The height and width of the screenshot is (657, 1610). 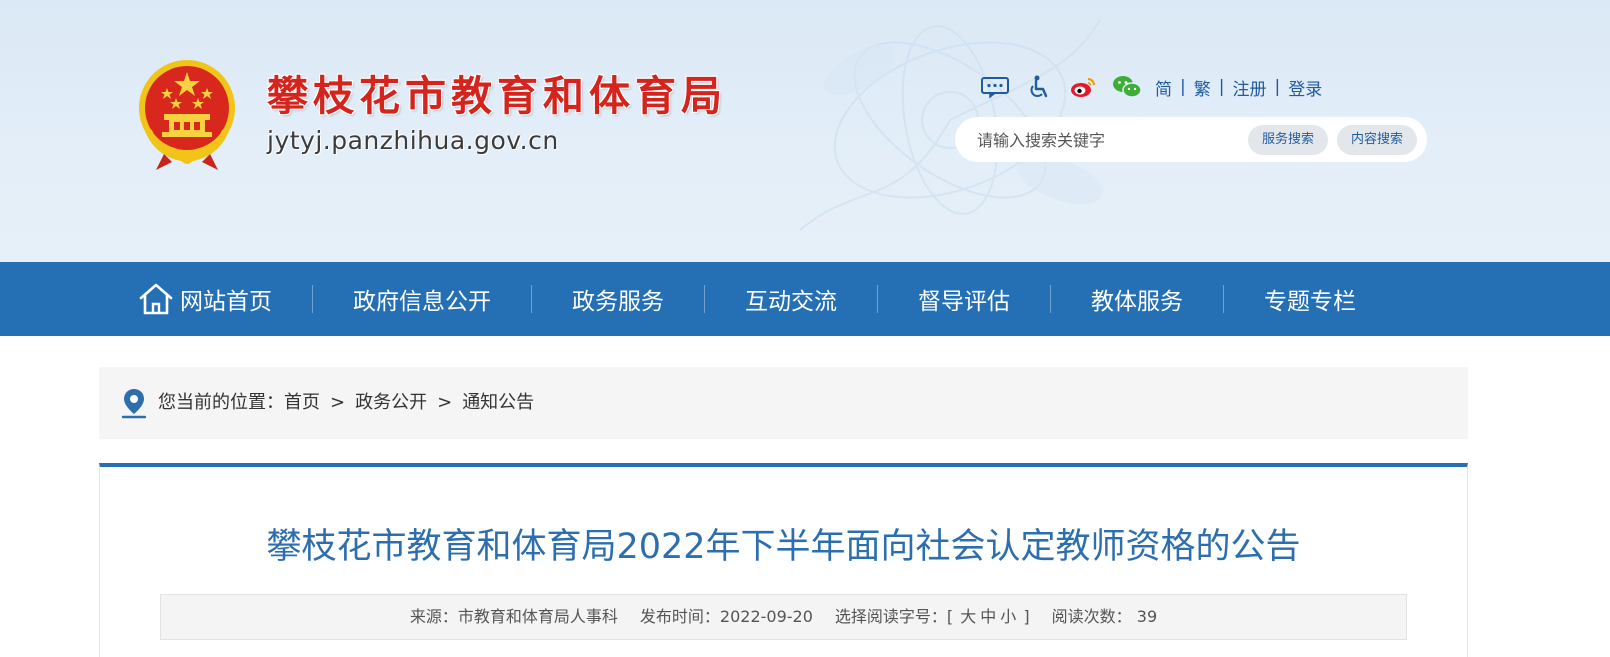 I want to click on location-pin-icon, so click(x=134, y=404).